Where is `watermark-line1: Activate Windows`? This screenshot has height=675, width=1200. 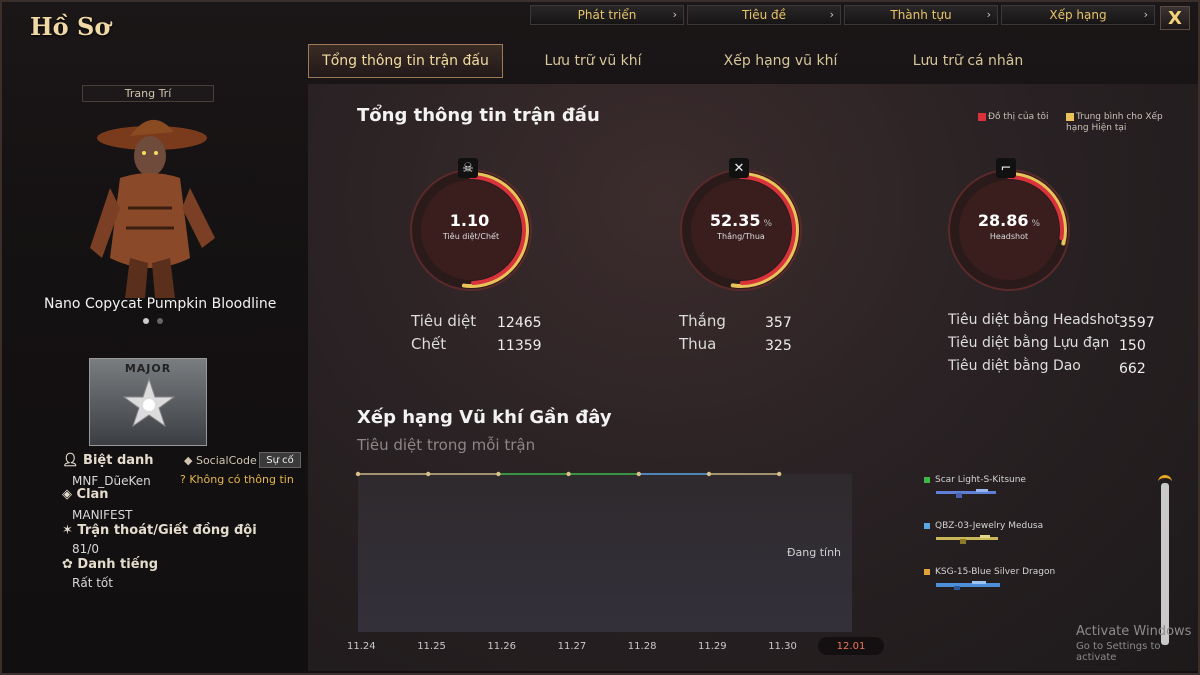 watermark-line1: Activate Windows is located at coordinates (1134, 631).